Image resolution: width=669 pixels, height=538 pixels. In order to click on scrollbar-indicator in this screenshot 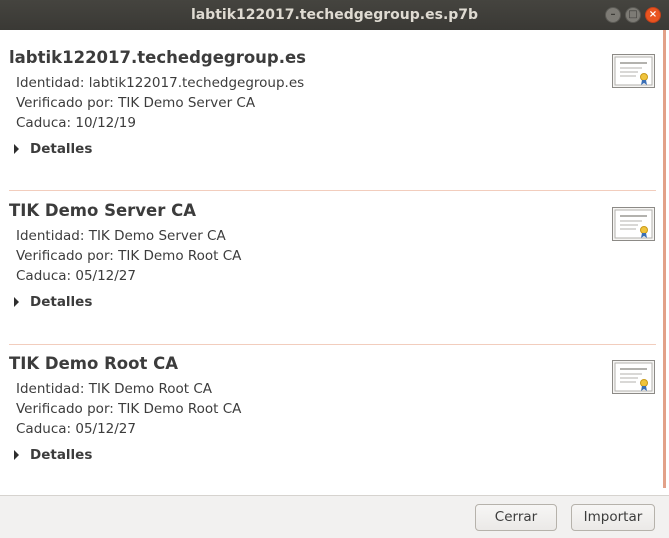, I will do `click(664, 259)`.